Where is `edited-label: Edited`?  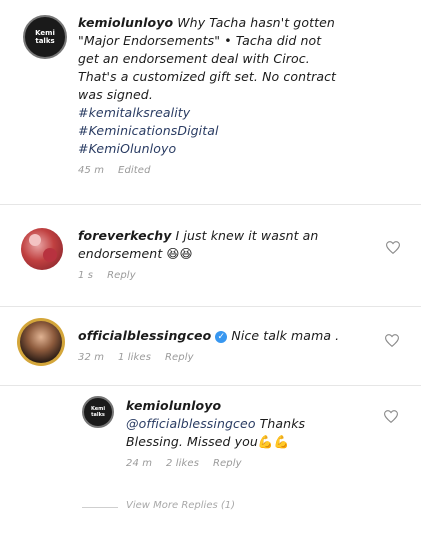
edited-label: Edited is located at coordinates (134, 170).